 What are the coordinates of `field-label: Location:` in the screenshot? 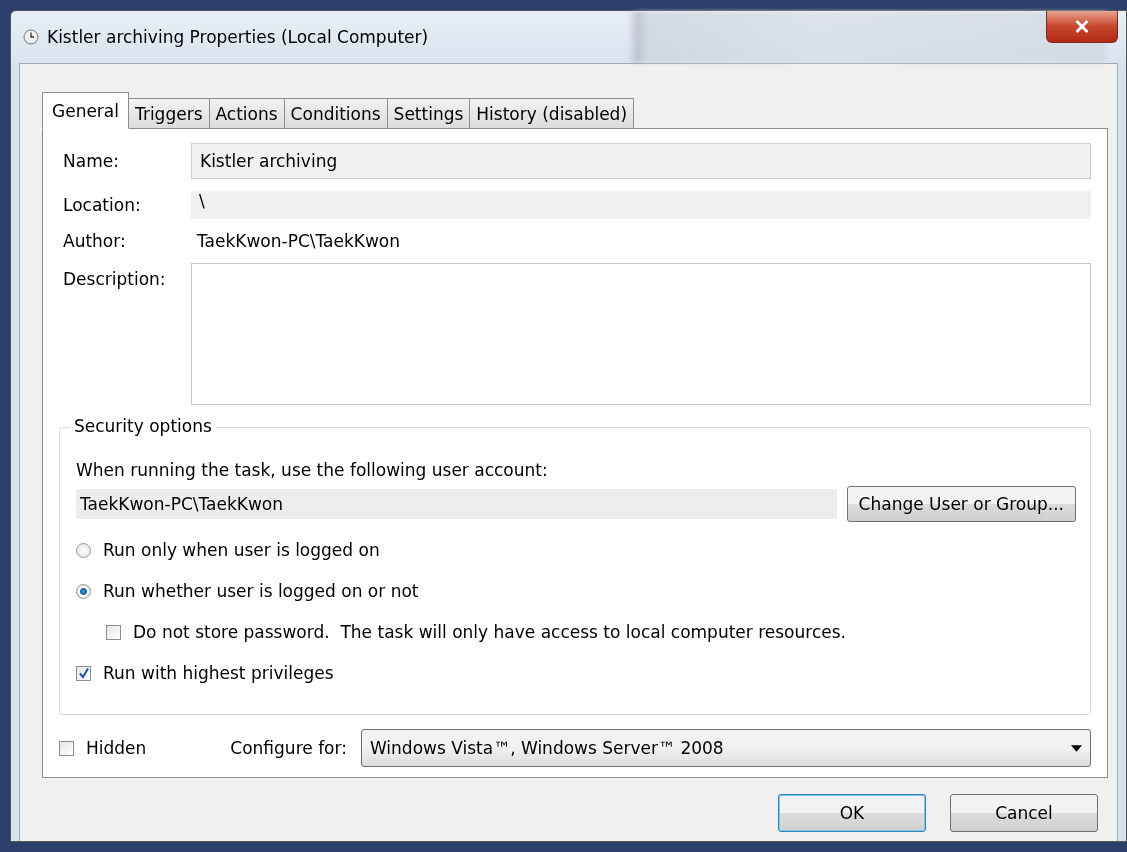 It's located at (102, 205).